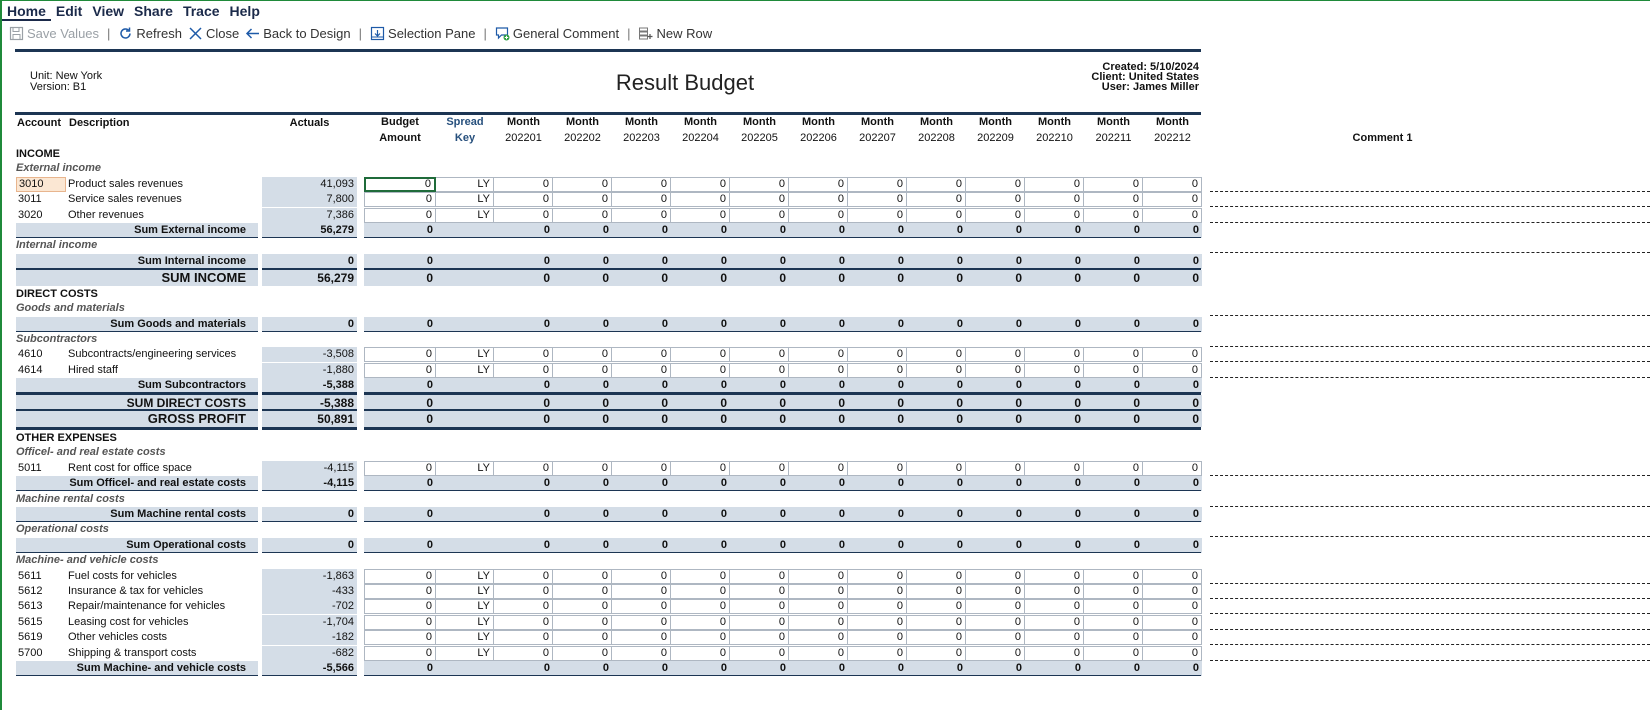  Describe the element at coordinates (41, 184) in the screenshot. I see `account-cell: 3010` at that location.